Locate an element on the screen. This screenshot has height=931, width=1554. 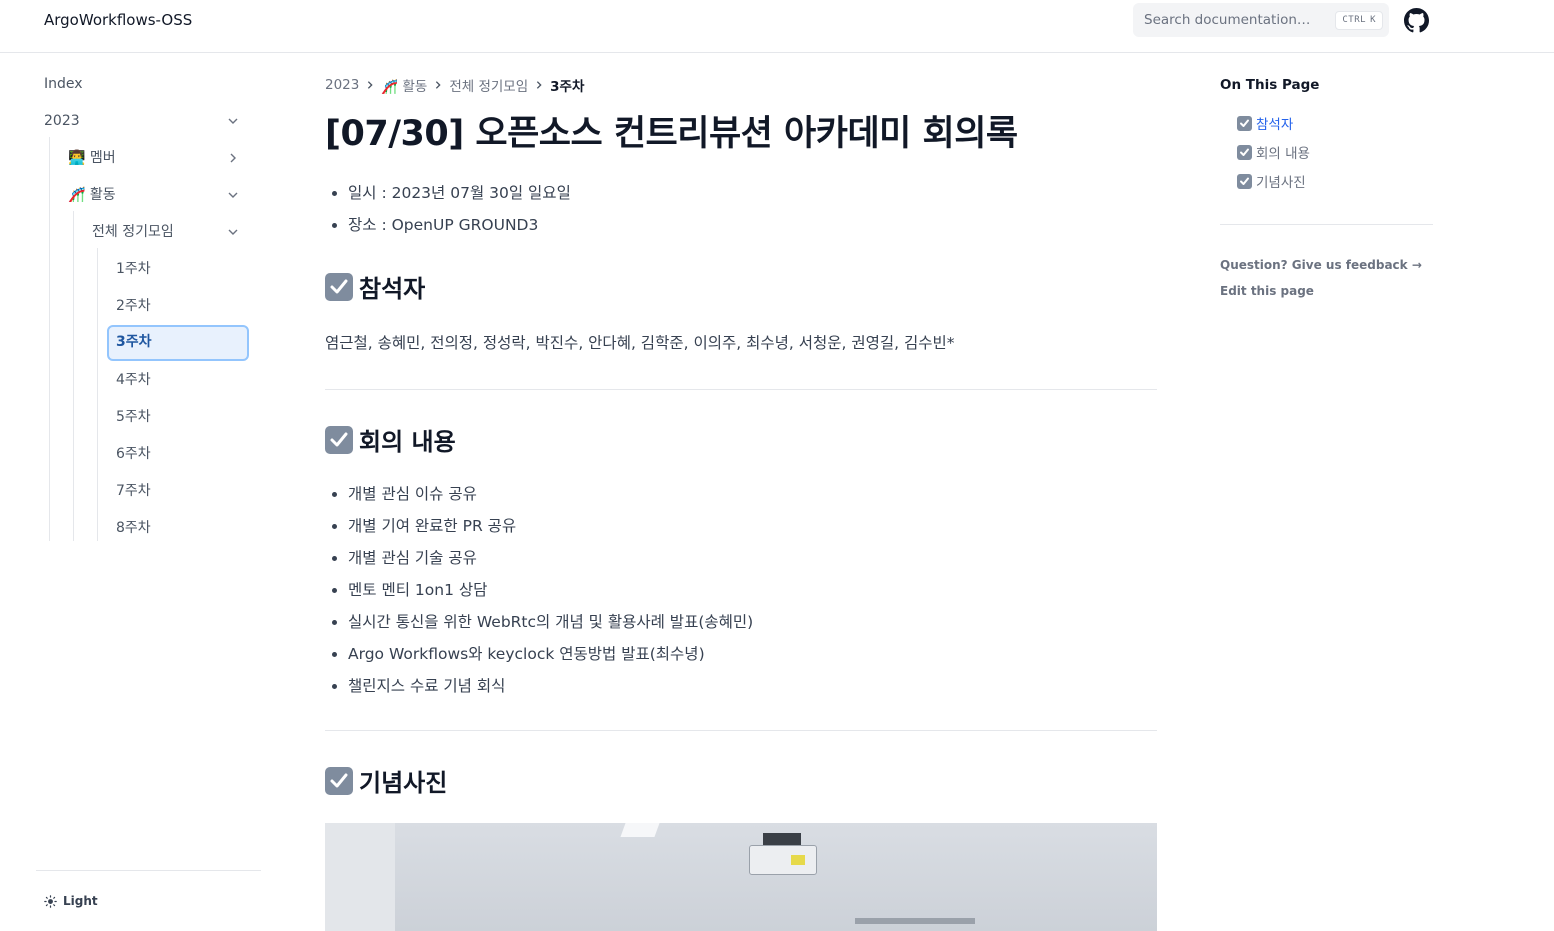
list-item: 일시 : 2023년 07월 30일 일요일 is located at coordinates (459, 193).